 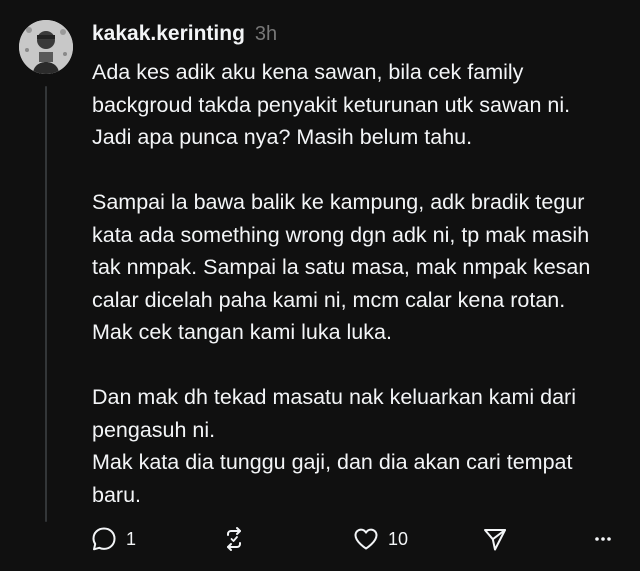 I want to click on avatar, so click(x=46, y=47).